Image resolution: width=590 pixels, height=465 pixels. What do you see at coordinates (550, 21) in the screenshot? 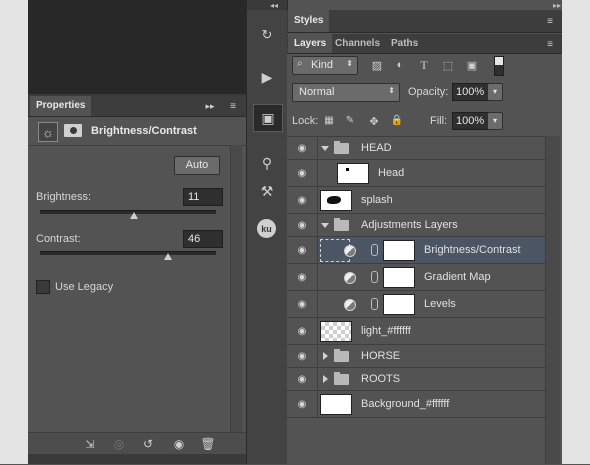
I see `styles-menu-icon: ≡` at bounding box center [550, 21].